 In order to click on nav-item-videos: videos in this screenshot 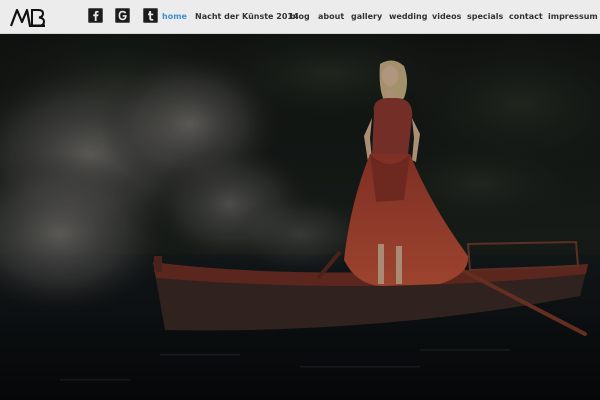, I will do `click(446, 16)`.